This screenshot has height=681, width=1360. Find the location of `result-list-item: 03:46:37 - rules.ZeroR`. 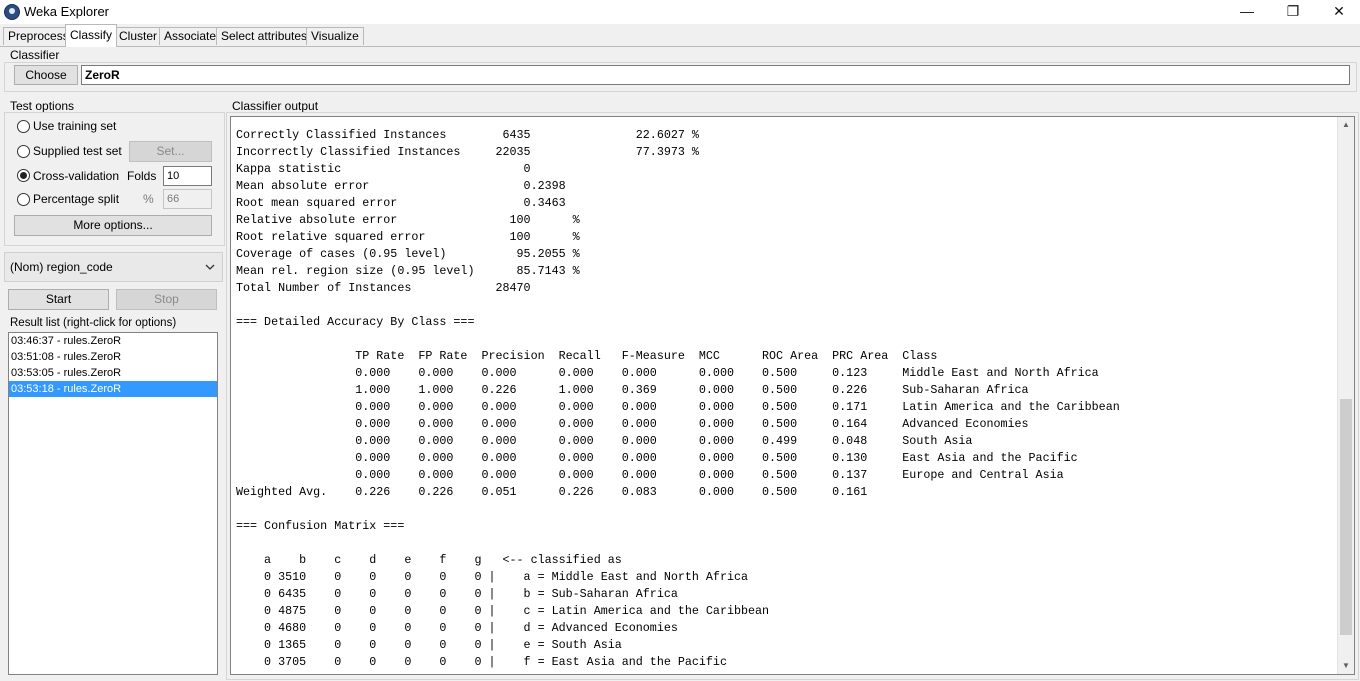

result-list-item: 03:46:37 - rules.ZeroR is located at coordinates (113, 341).